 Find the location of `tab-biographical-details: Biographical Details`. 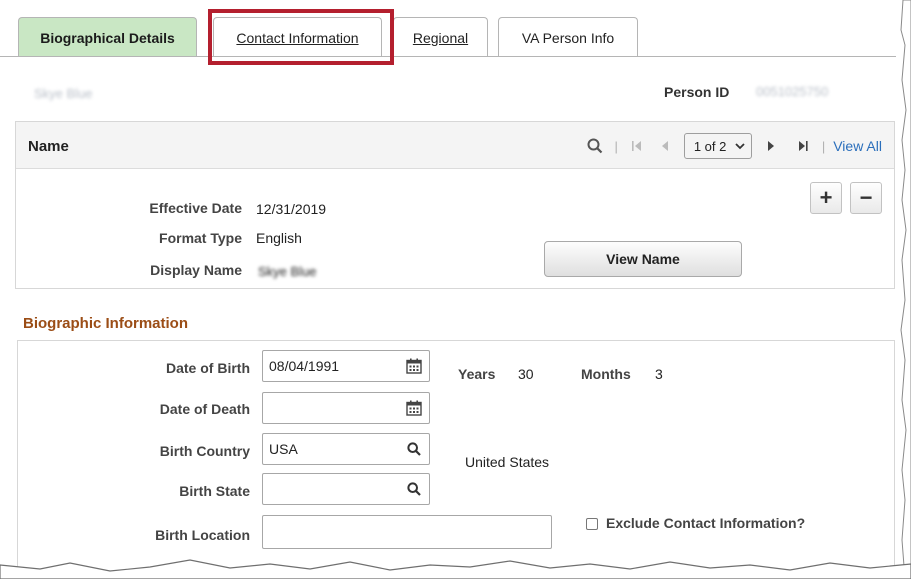

tab-biographical-details: Biographical Details is located at coordinates (107, 37).